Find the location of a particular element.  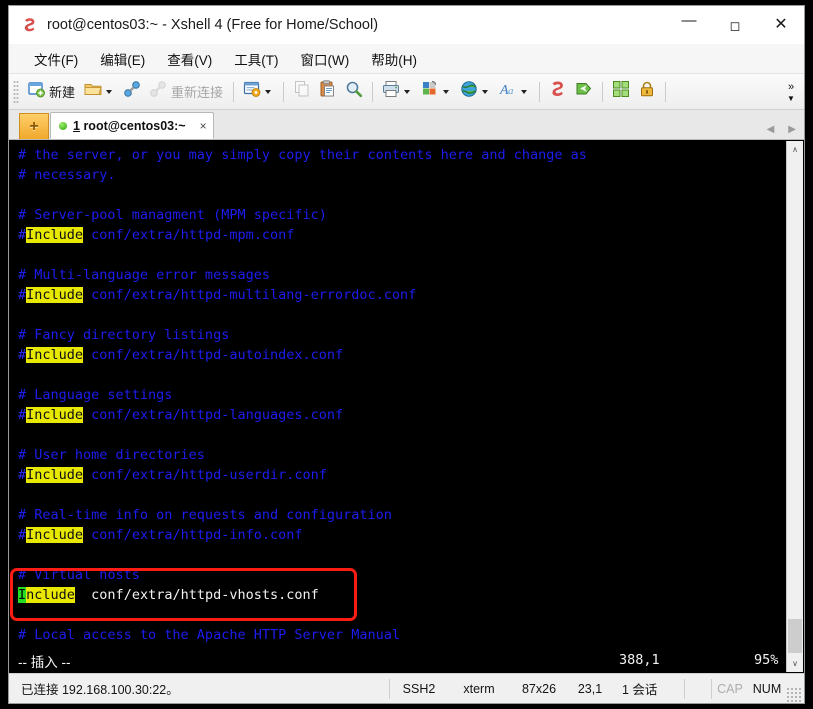

terminal-span: # User home directories is located at coordinates (111, 455).